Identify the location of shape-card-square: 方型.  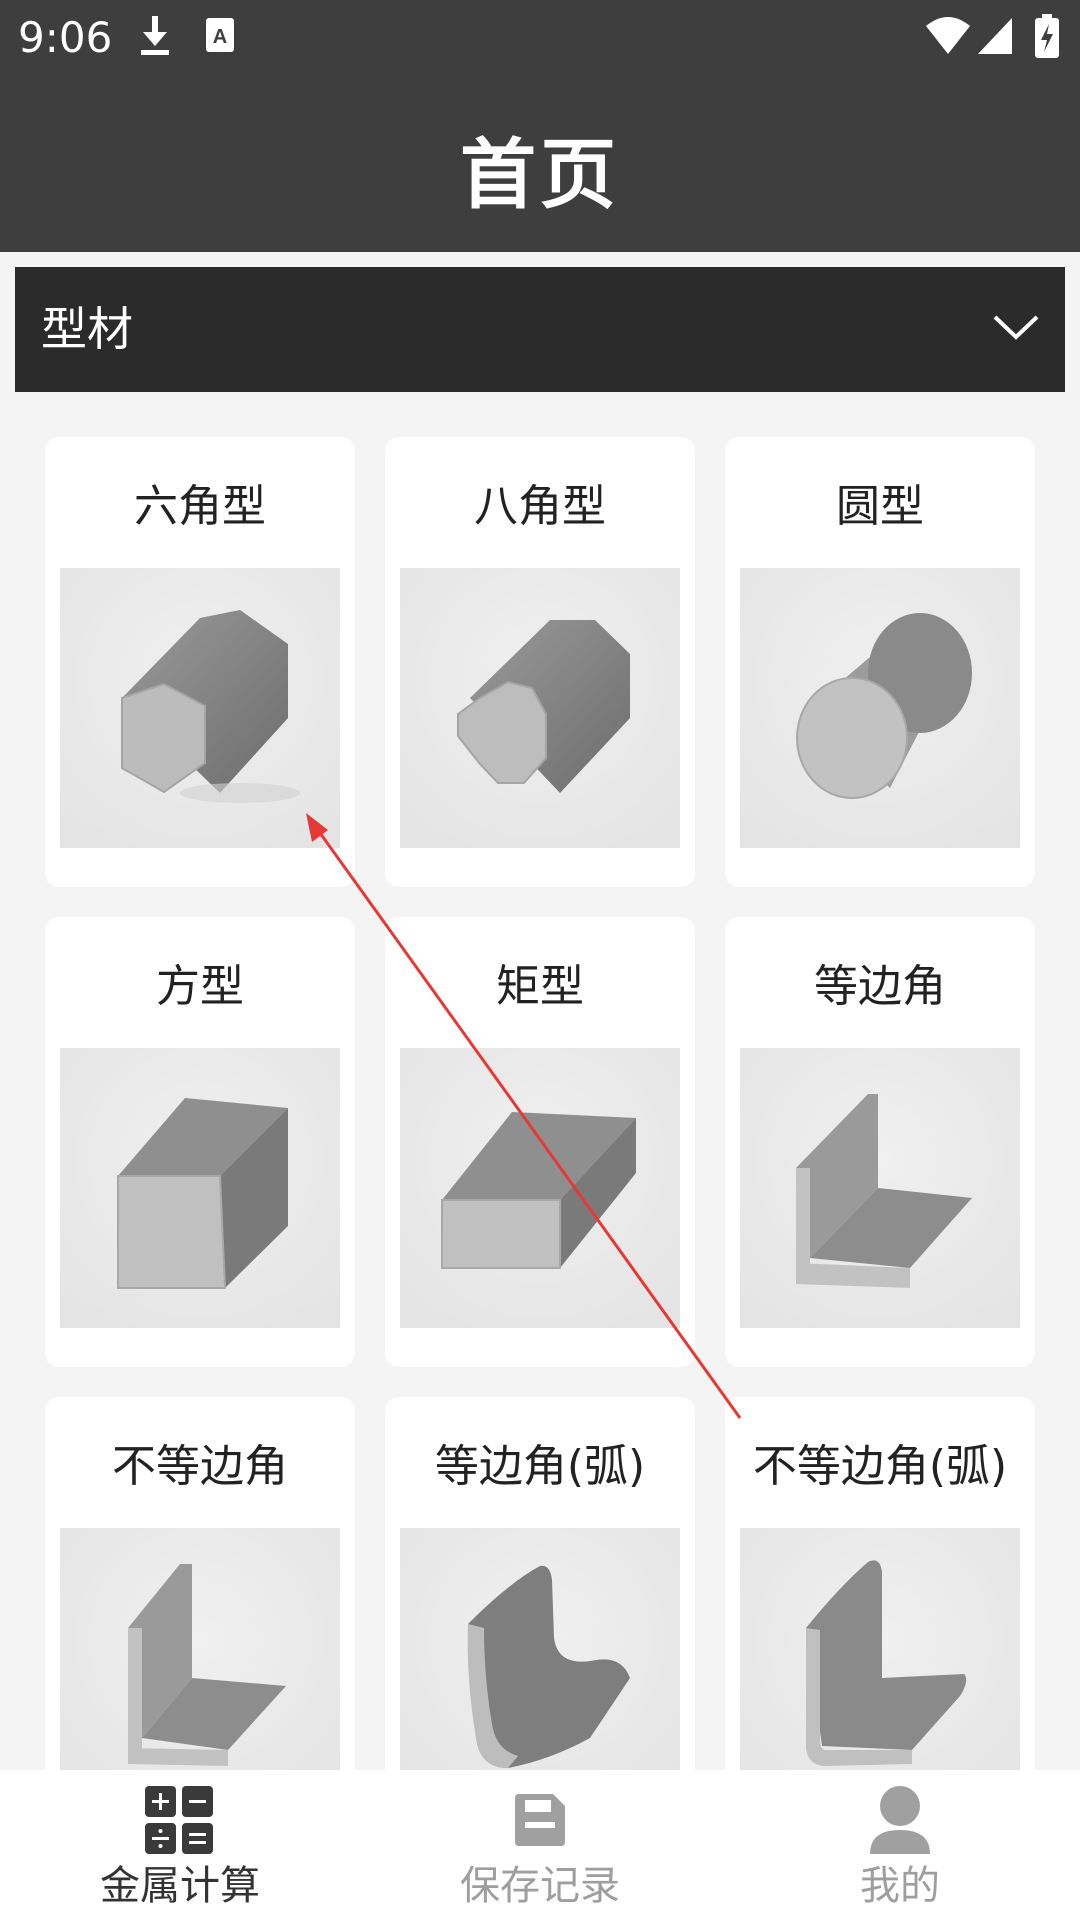
(200, 1142).